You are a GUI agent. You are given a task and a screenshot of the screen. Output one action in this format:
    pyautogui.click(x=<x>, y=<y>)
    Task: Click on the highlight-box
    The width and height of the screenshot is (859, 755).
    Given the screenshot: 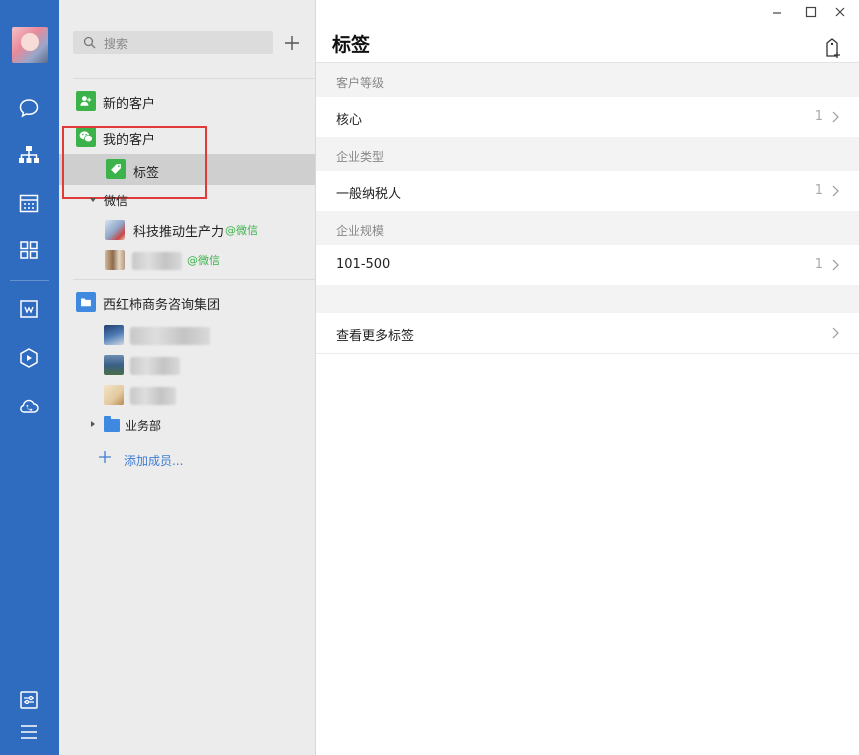 What is the action you would take?
    pyautogui.click(x=134, y=162)
    